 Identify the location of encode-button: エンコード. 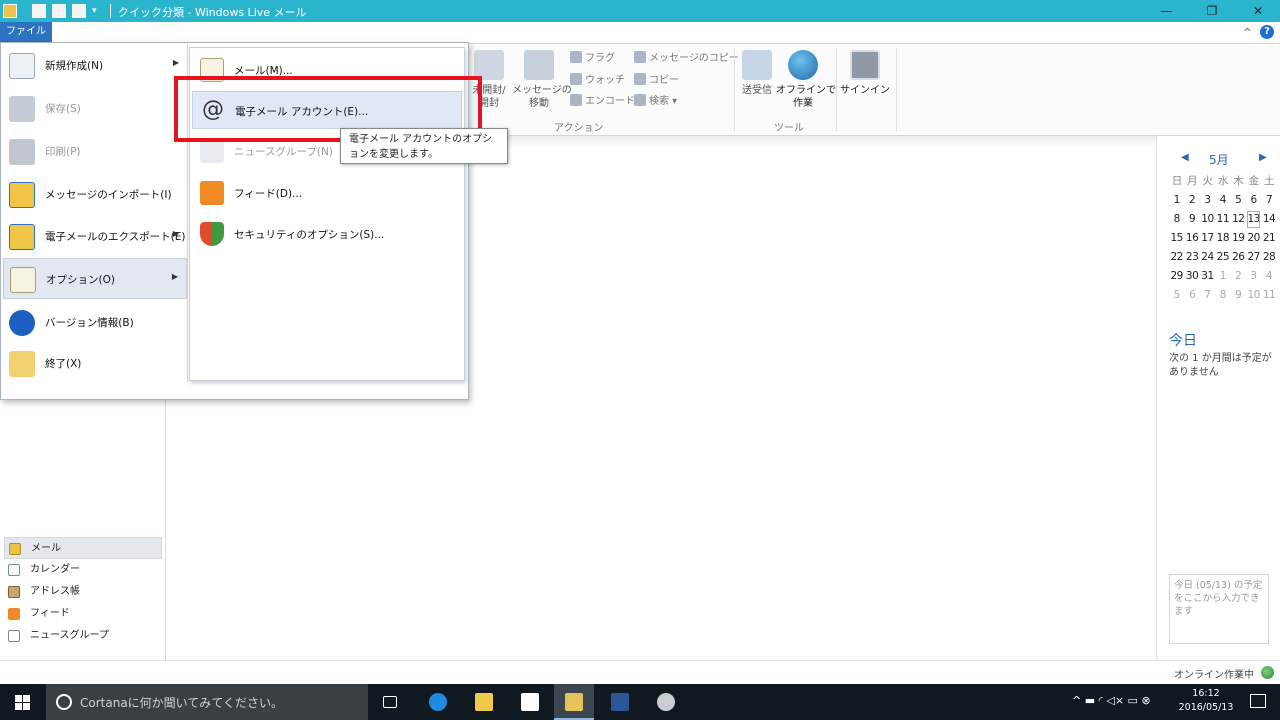
(602, 102).